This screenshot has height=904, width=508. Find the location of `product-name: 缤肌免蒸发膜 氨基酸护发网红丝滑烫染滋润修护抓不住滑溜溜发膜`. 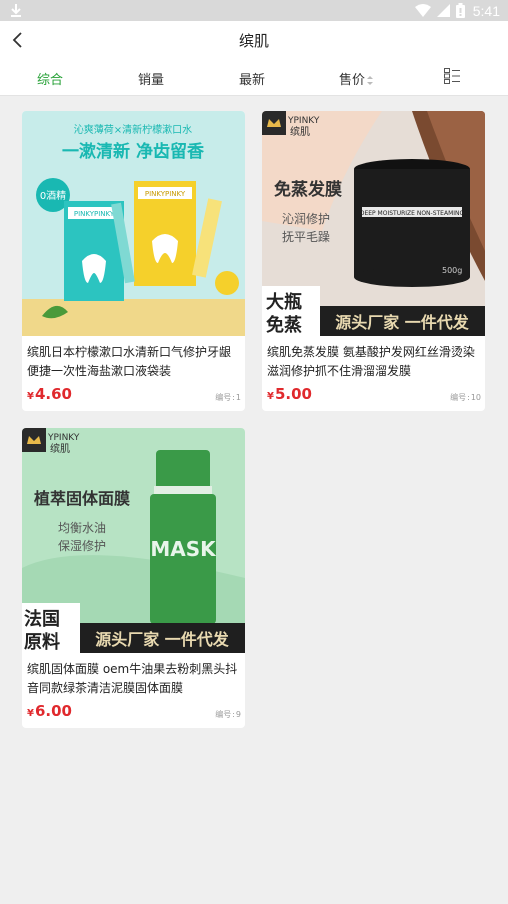

product-name: 缤肌免蒸发膜 氨基酸护发网红丝滑烫染滋润修护抓不住滑溜溜发膜 is located at coordinates (374, 362).